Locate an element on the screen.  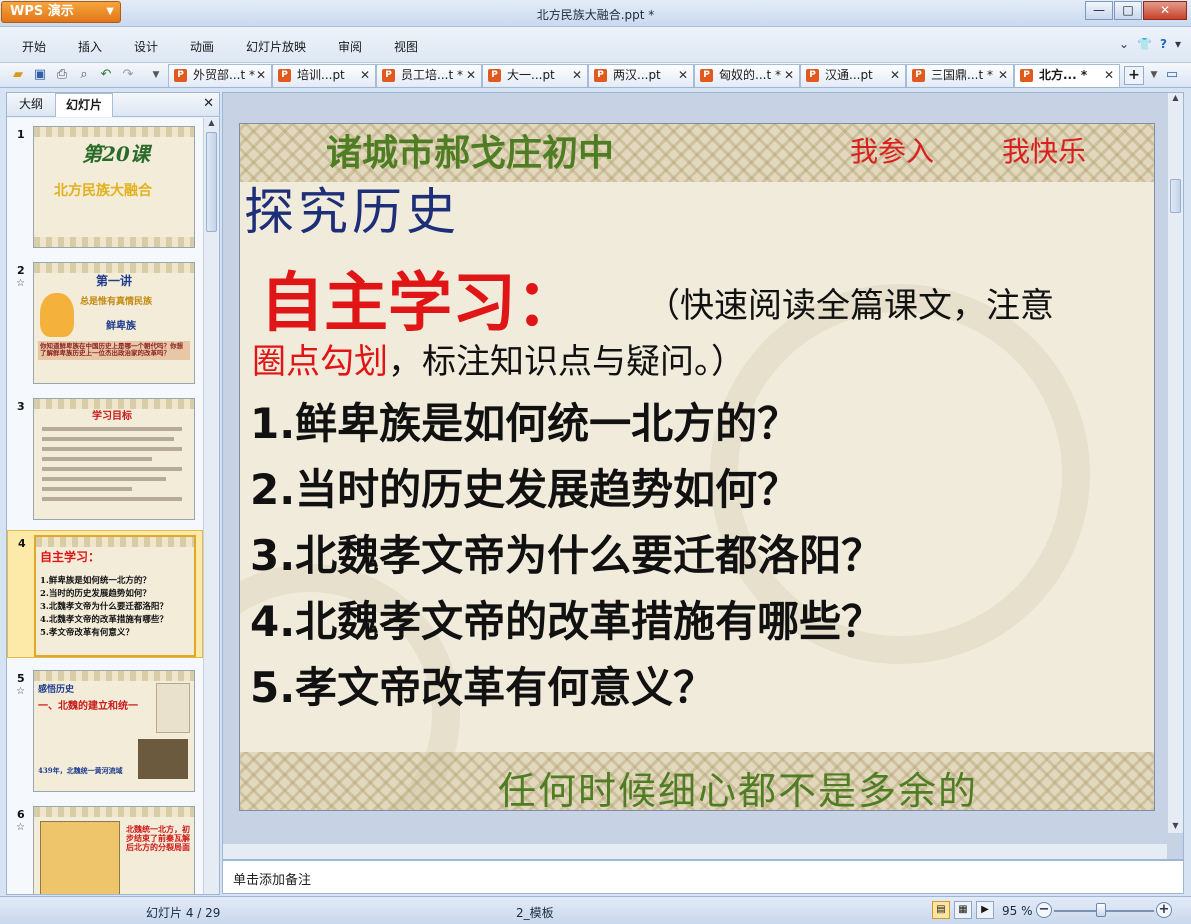
close-icon: ✕ is located at coordinates (208, 103).